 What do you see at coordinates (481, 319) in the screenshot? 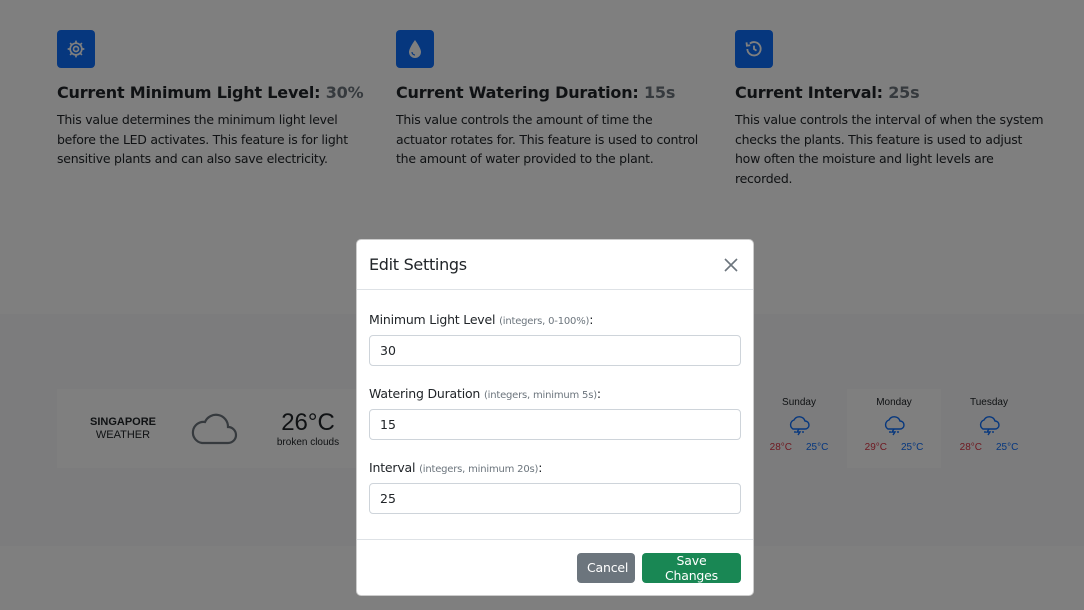
I see `min-light-level-label: Minimum Light Level (integers, 0-100%):` at bounding box center [481, 319].